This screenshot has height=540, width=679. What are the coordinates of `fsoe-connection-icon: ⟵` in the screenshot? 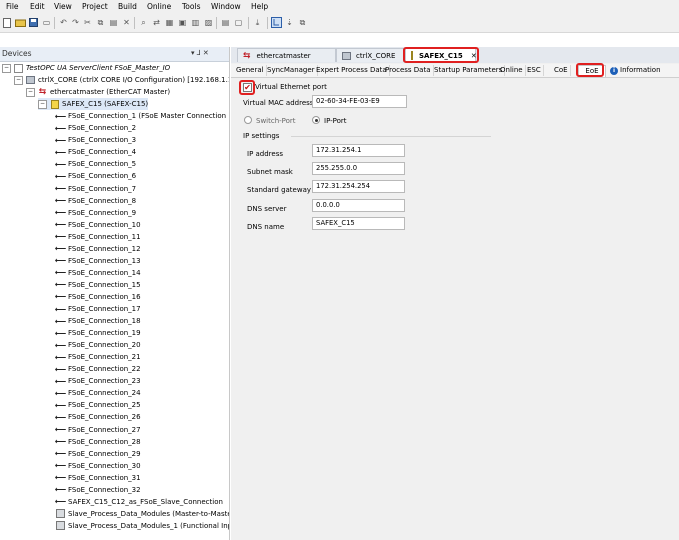 It's located at (60, 116).